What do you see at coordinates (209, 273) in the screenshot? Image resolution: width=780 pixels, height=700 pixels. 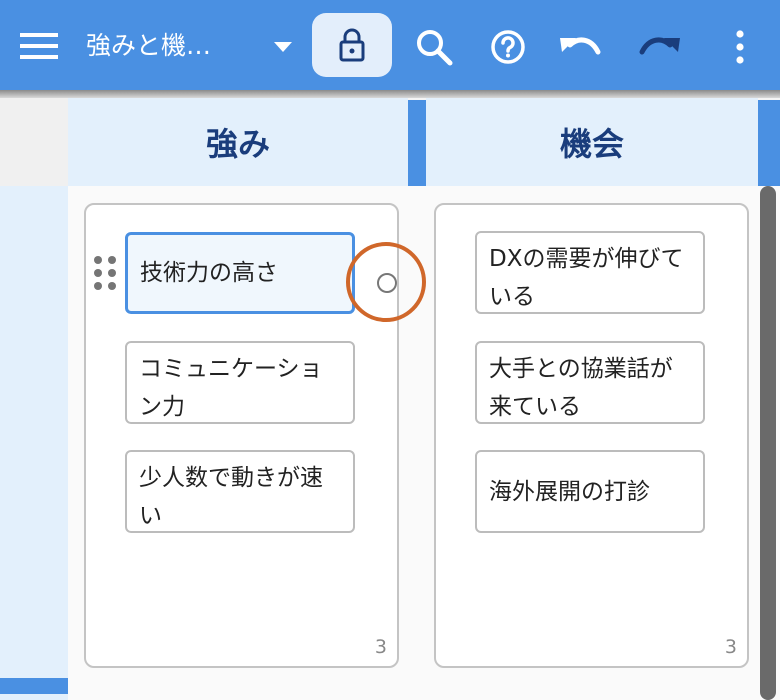 I see `card-text: 技術力の高さ` at bounding box center [209, 273].